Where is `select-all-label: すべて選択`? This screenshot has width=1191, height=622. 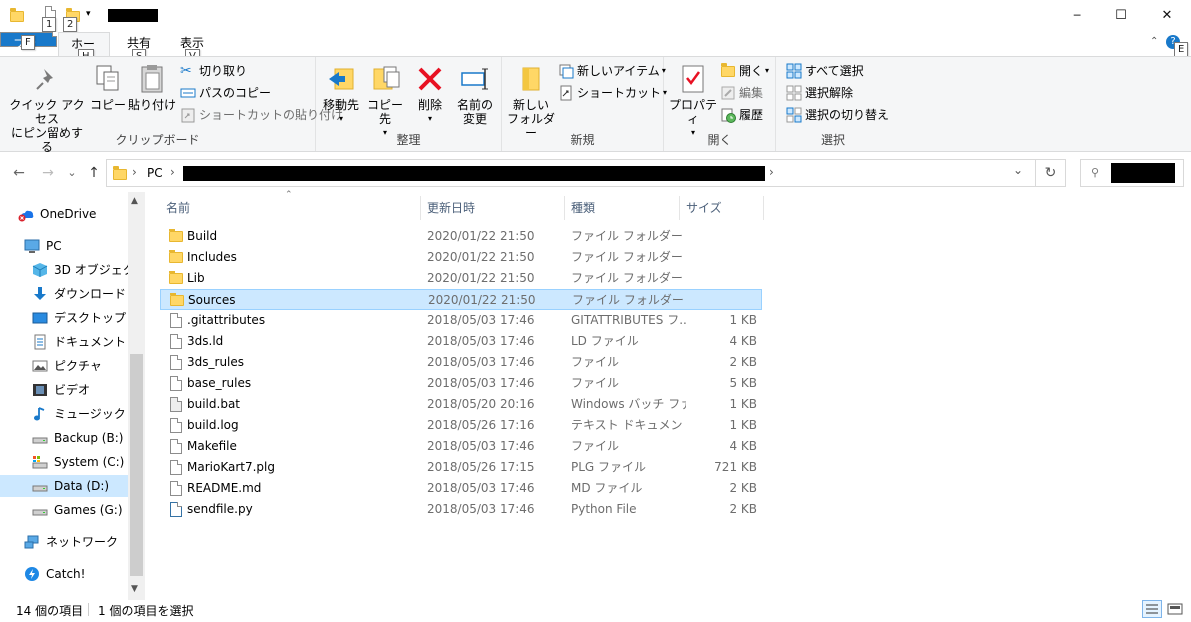 select-all-label: すべて選択 is located at coordinates (834, 71).